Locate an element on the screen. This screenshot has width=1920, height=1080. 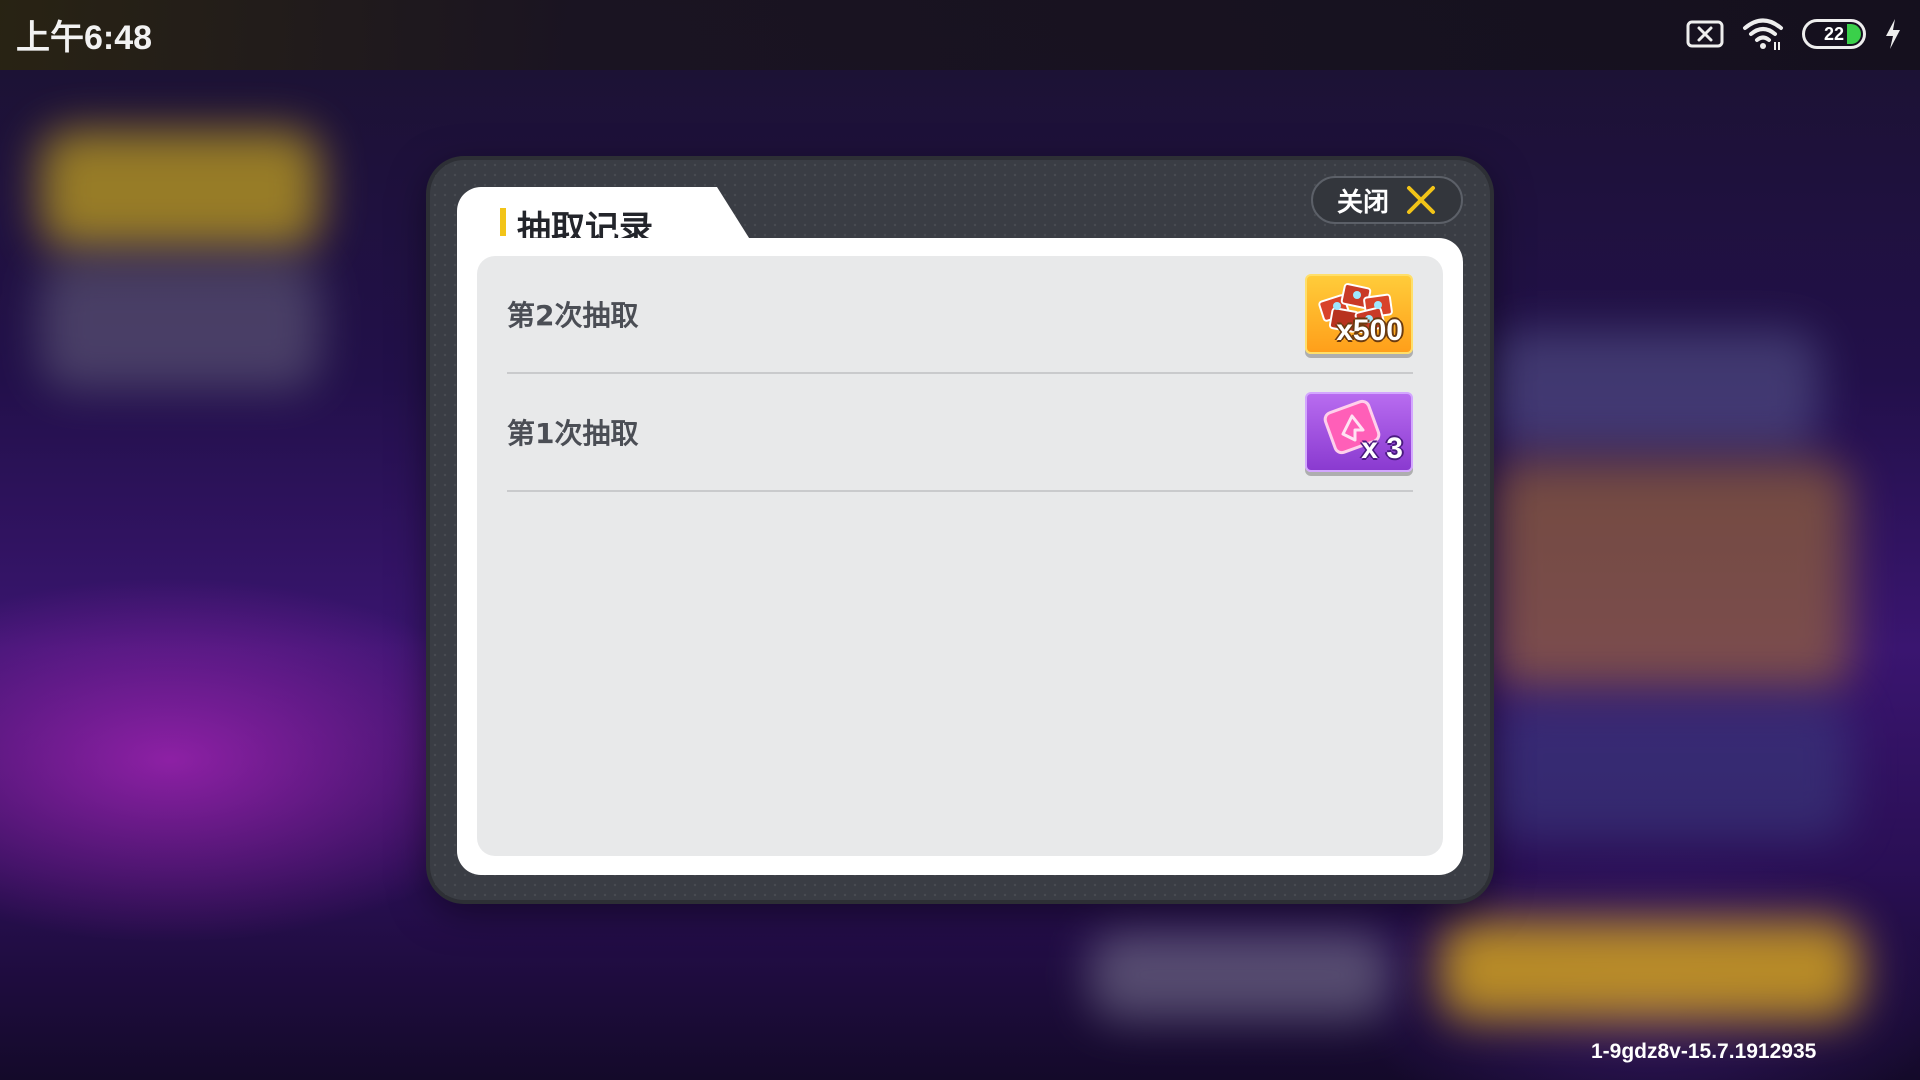
record-label: 第2次抽取 is located at coordinates (573, 315).